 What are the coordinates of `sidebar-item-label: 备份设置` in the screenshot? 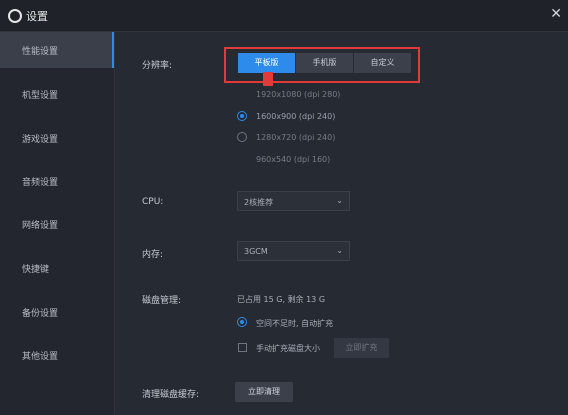 It's located at (40, 314).